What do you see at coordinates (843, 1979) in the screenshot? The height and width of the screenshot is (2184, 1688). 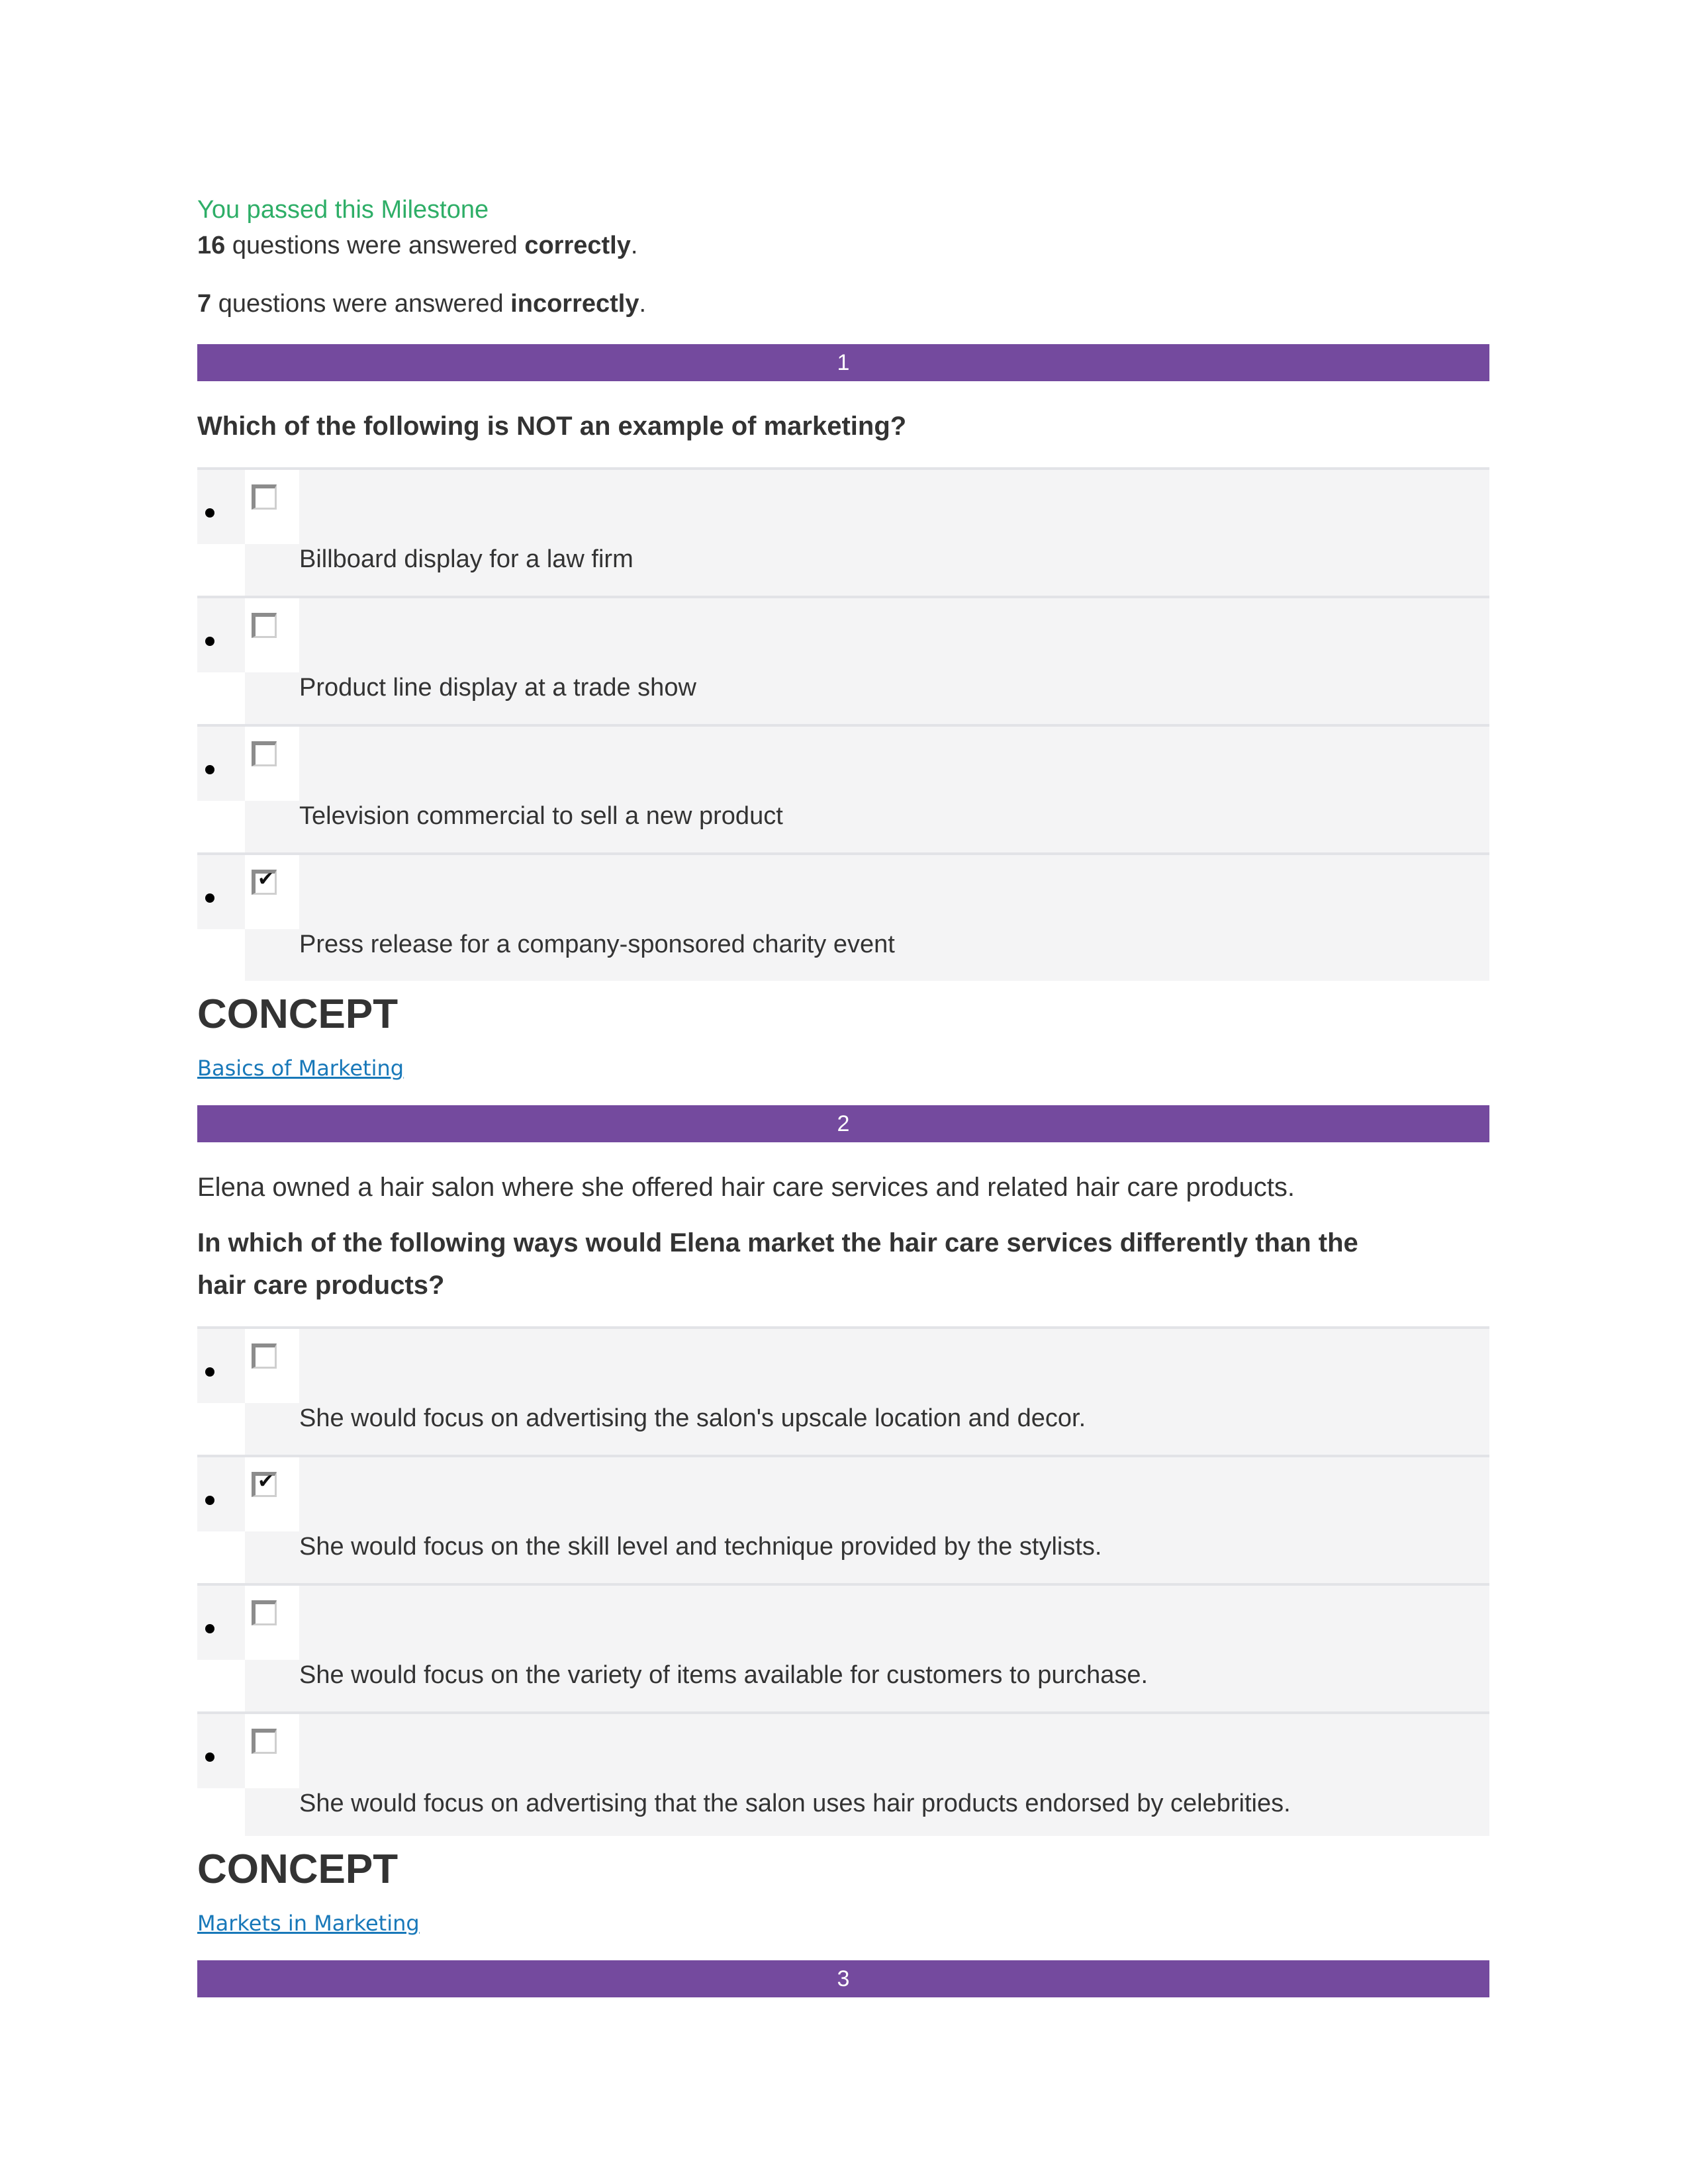 I see `question-number-banner-3: 3` at bounding box center [843, 1979].